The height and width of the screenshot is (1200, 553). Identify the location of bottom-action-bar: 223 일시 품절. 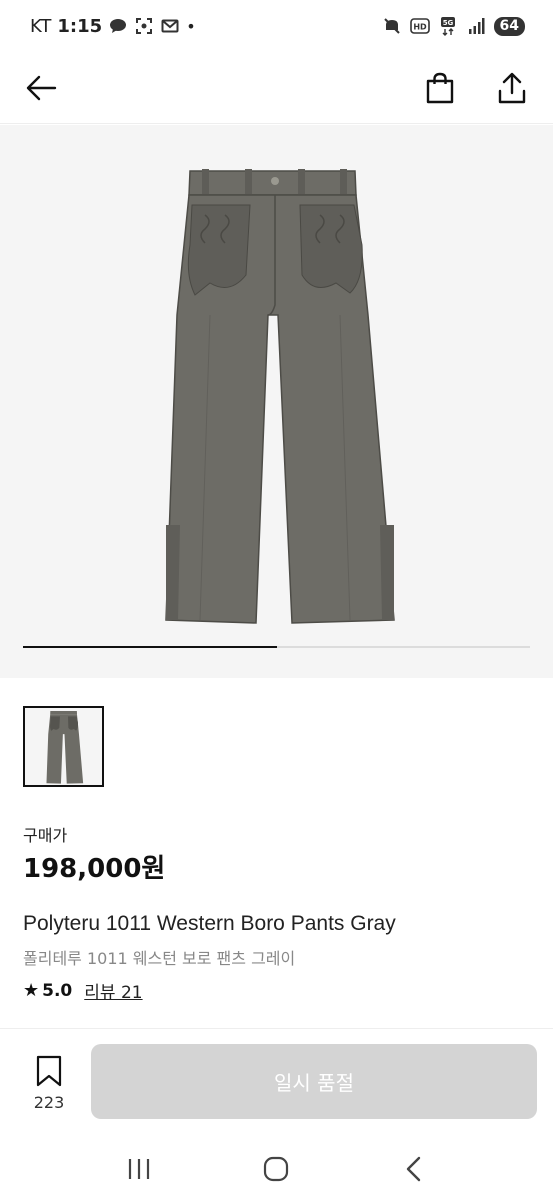
(276, 1083).